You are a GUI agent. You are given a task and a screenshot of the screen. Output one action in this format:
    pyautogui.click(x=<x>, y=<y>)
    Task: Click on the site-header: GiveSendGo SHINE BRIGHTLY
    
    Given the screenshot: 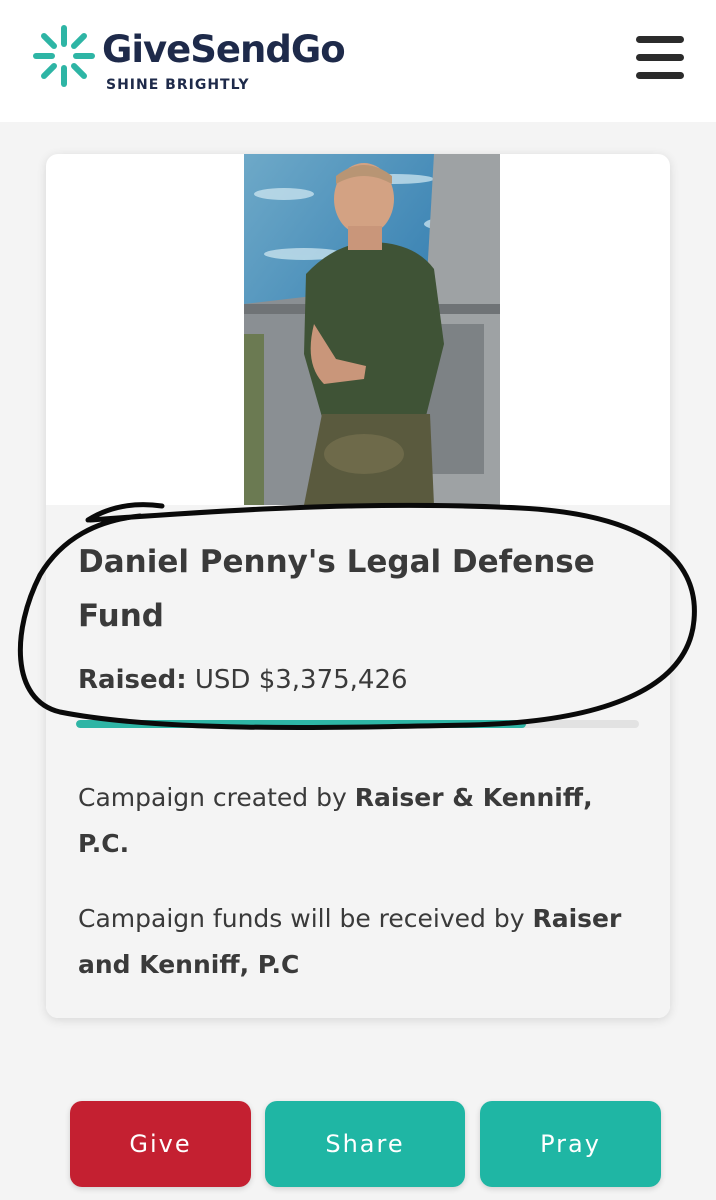 What is the action you would take?
    pyautogui.click(x=358, y=61)
    